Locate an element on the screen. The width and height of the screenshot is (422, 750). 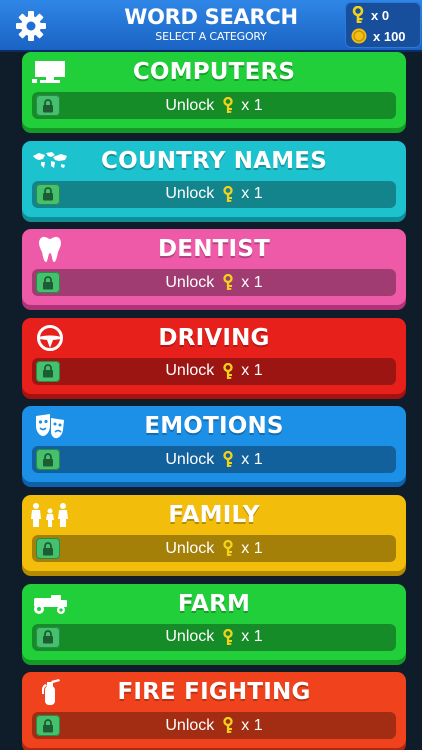
coins-count: x 100 is located at coordinates (389, 36).